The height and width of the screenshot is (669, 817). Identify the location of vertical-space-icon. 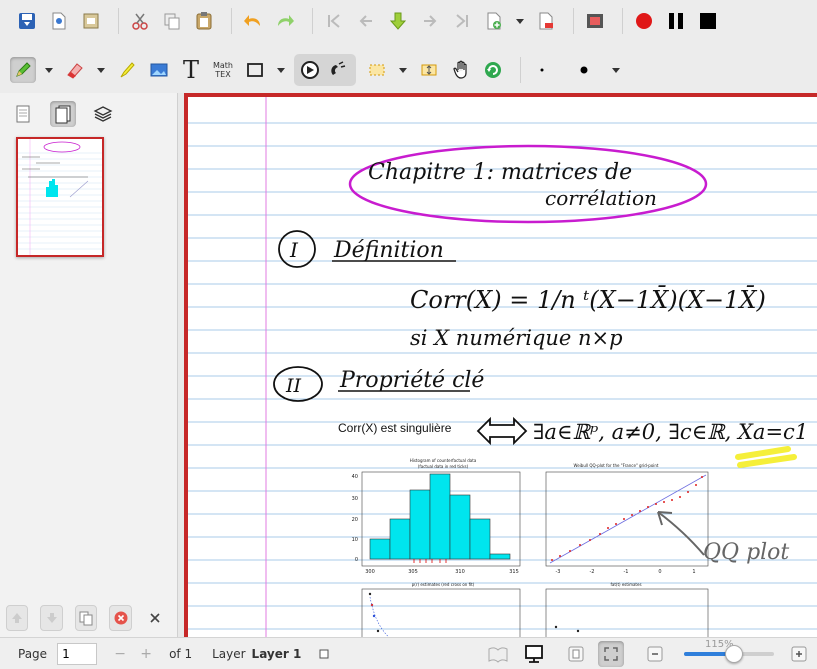
(429, 70).